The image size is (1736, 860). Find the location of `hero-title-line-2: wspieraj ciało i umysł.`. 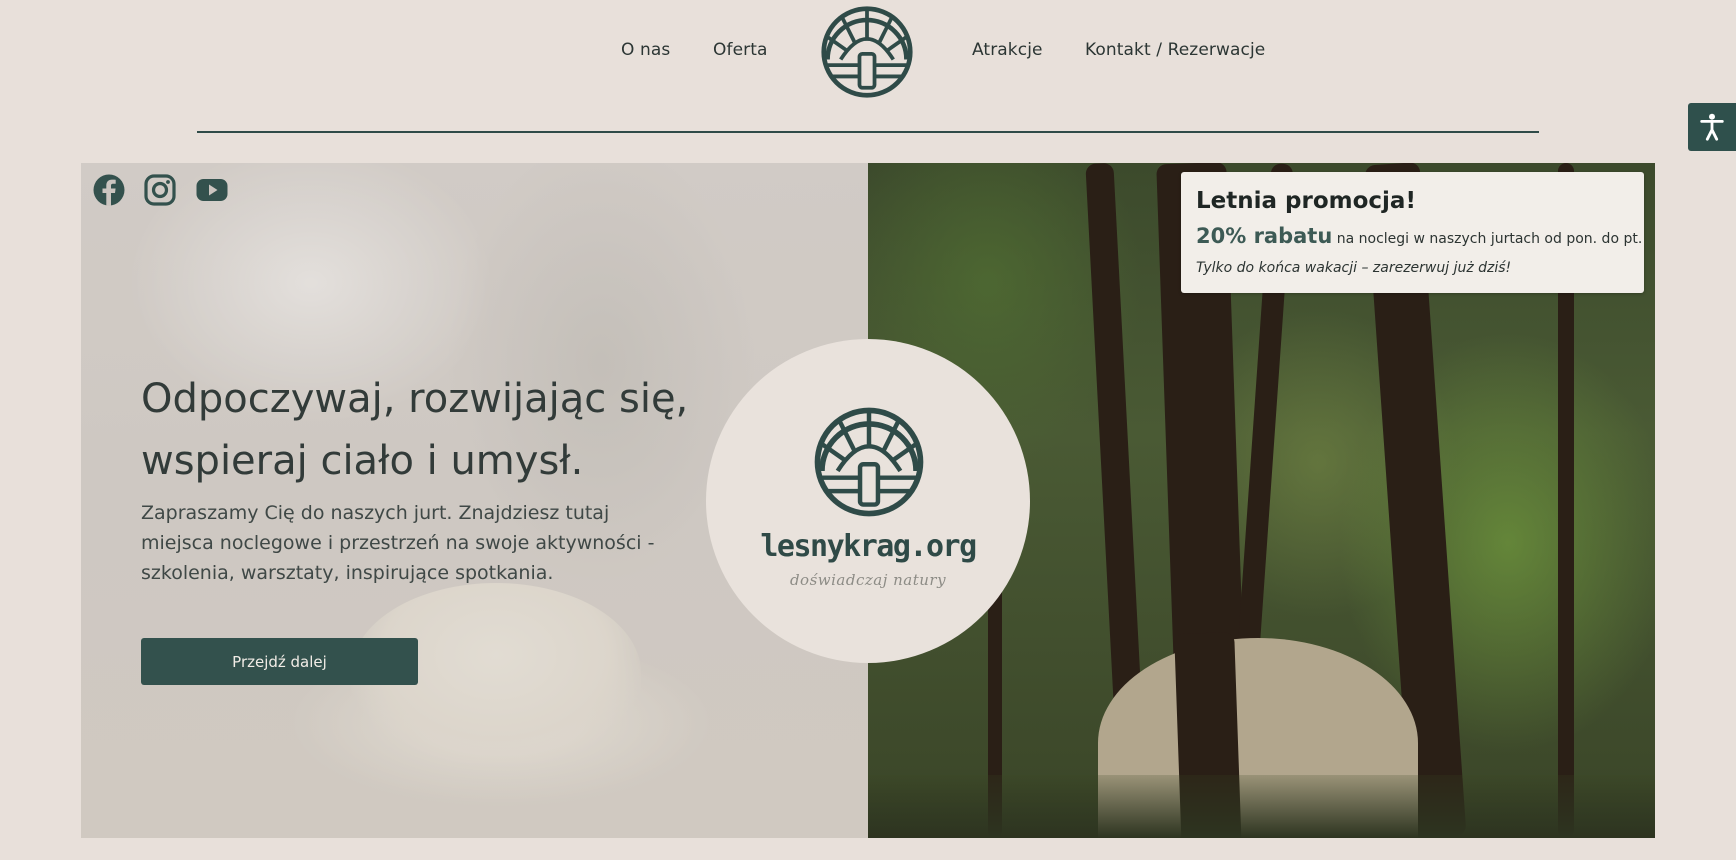

hero-title-line-2: wspieraj ciało i umysł. is located at coordinates (362, 461).